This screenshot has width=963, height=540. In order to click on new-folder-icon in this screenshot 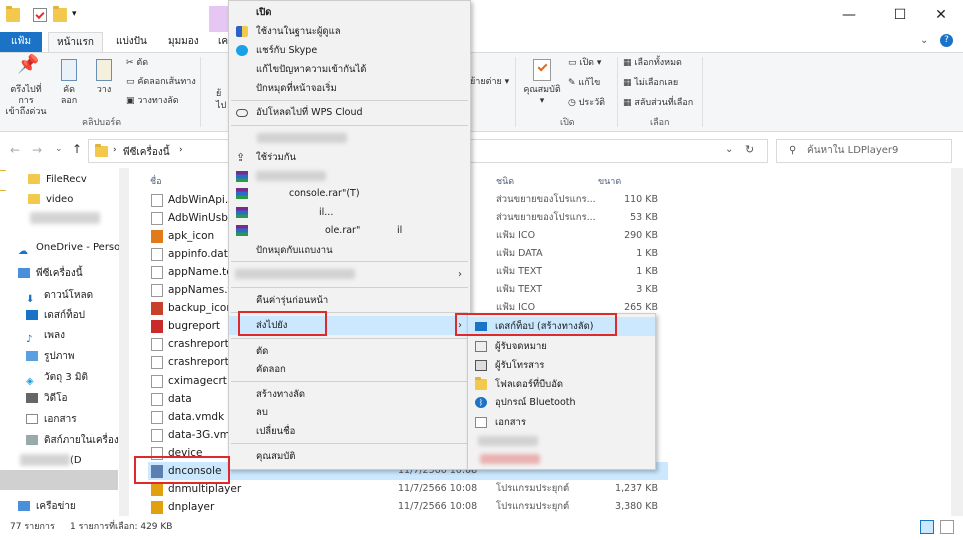, I will do `click(60, 14)`.